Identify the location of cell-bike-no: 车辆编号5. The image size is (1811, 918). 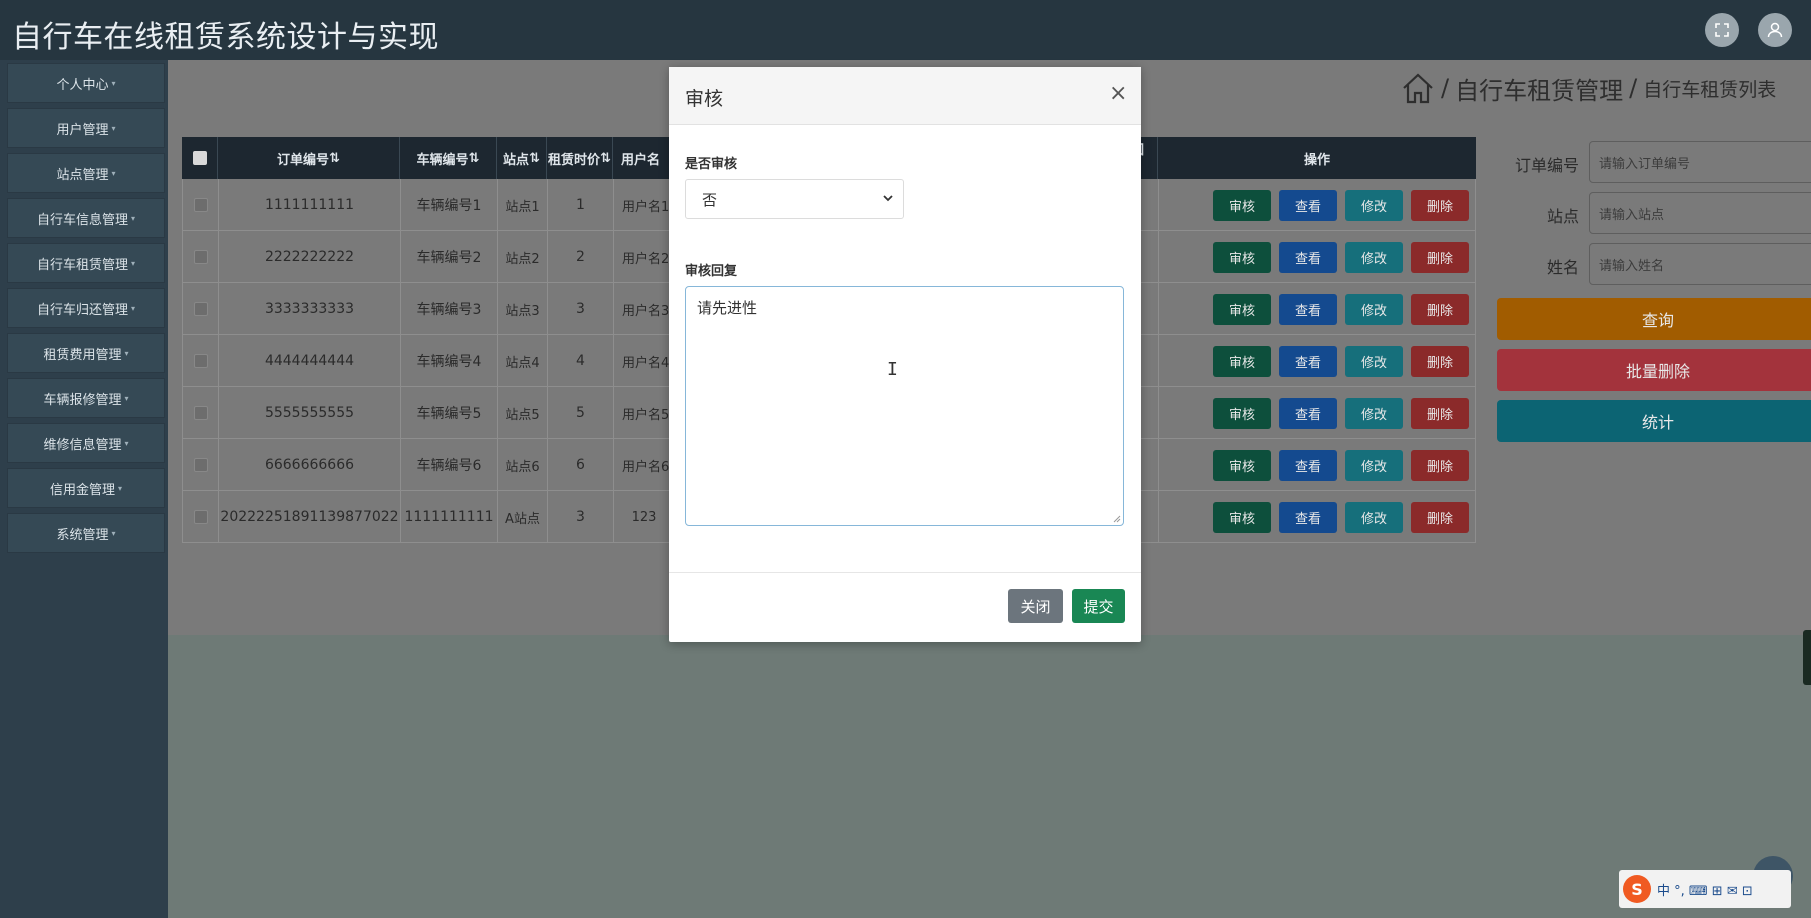
(449, 413).